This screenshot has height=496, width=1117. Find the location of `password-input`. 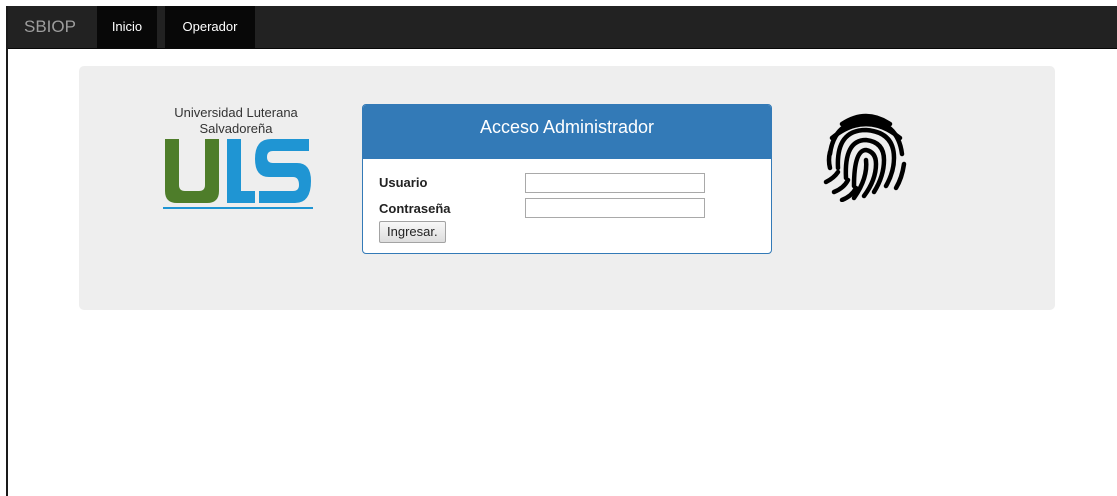

password-input is located at coordinates (615, 208).